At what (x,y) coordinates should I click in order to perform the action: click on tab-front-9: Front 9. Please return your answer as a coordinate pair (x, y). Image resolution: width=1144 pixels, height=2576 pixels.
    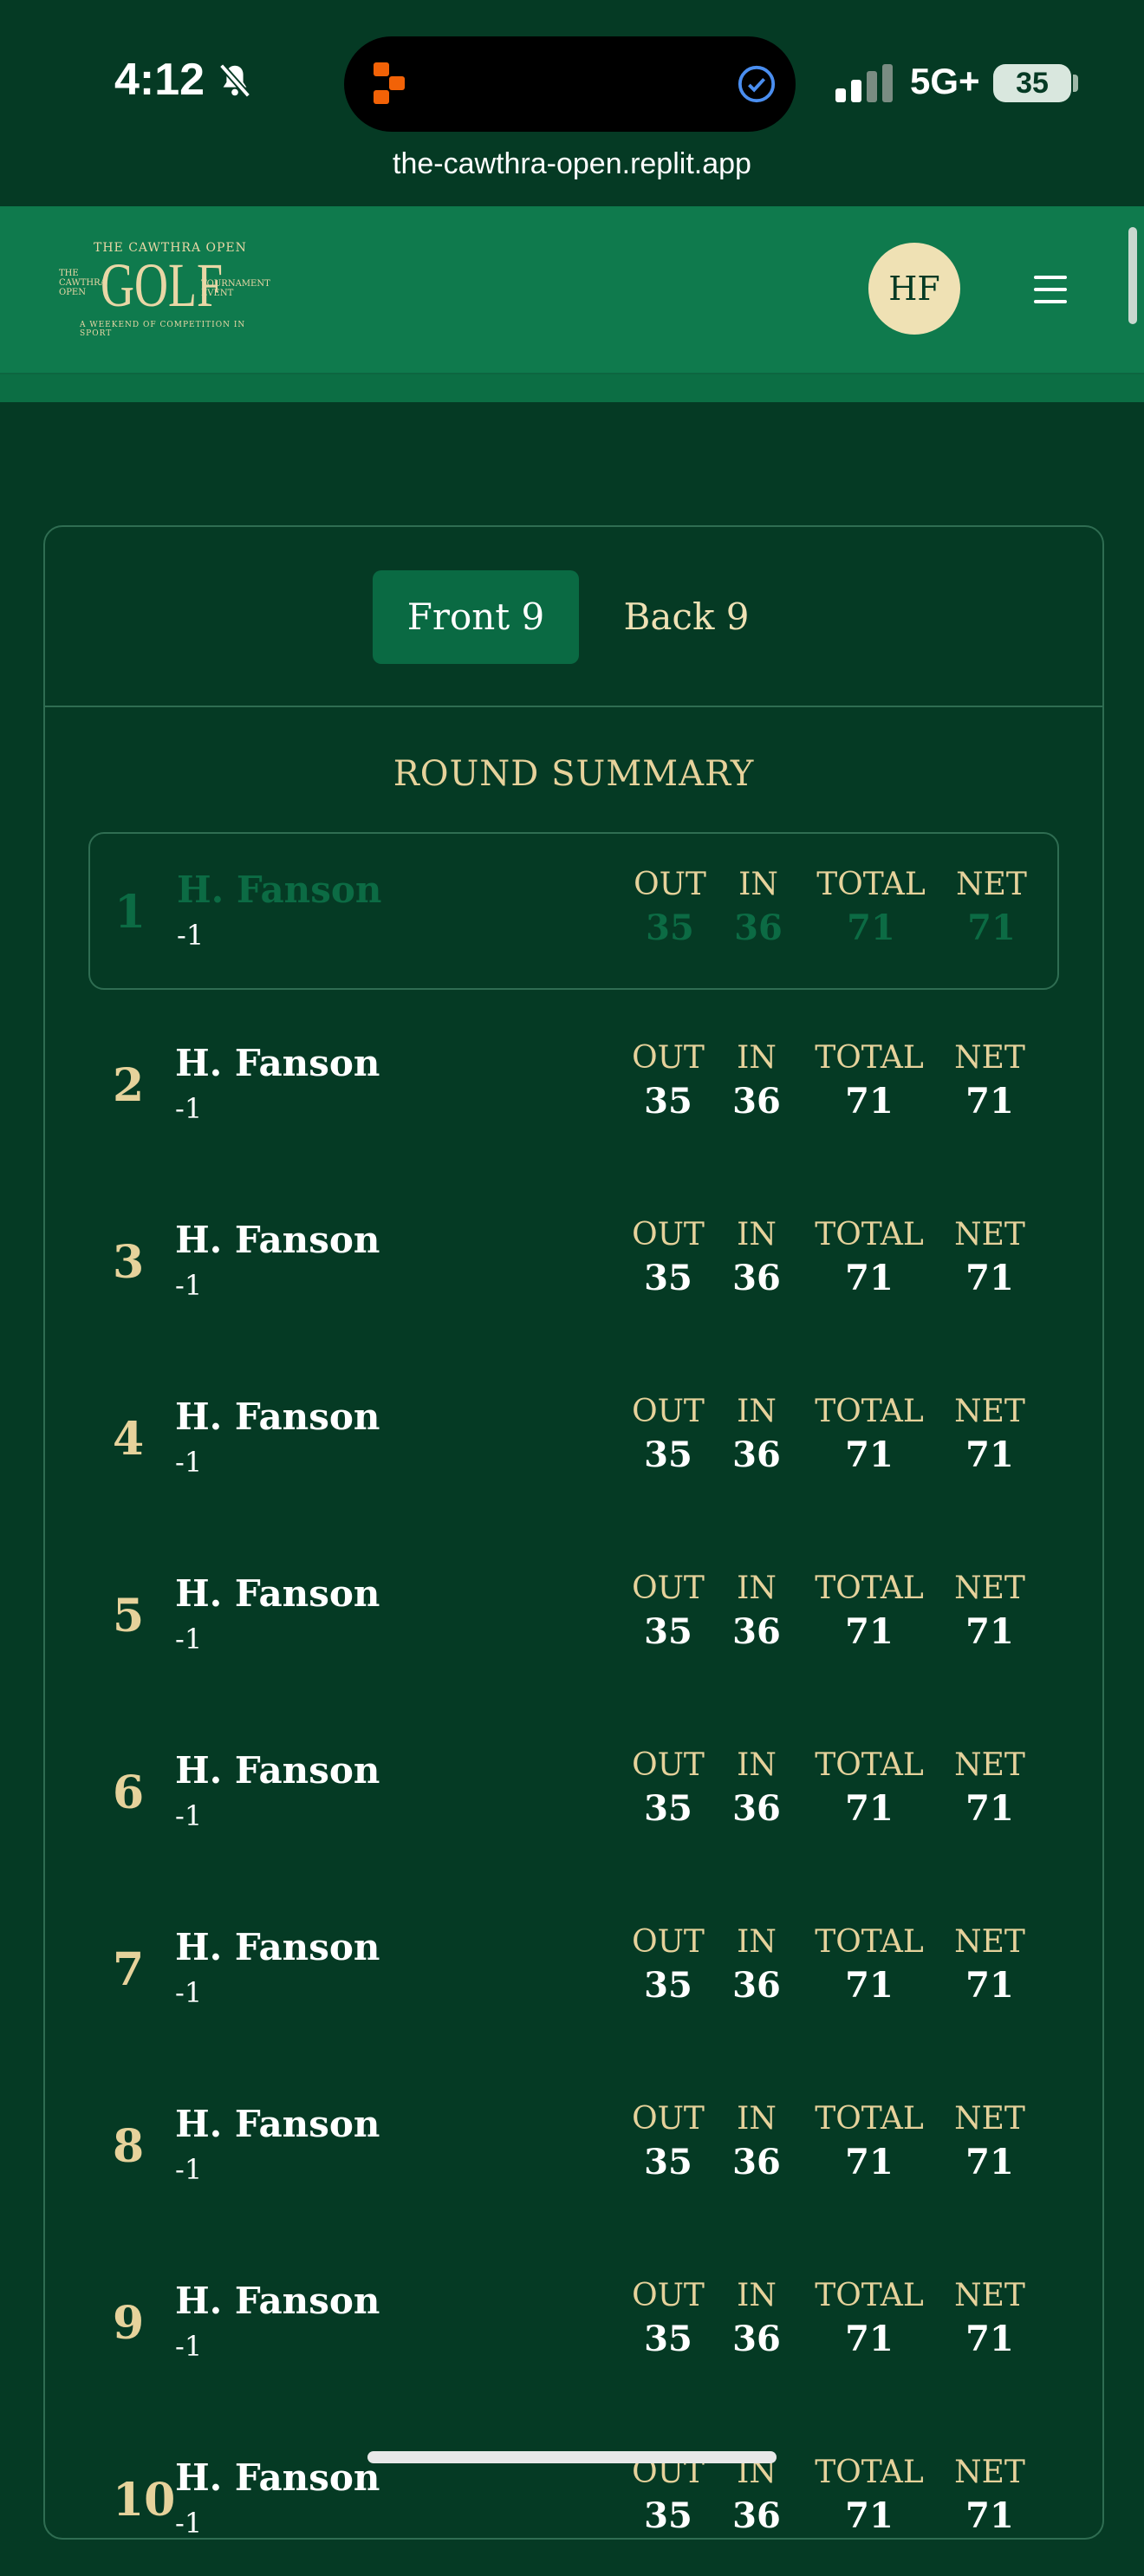
    Looking at the image, I should click on (476, 617).